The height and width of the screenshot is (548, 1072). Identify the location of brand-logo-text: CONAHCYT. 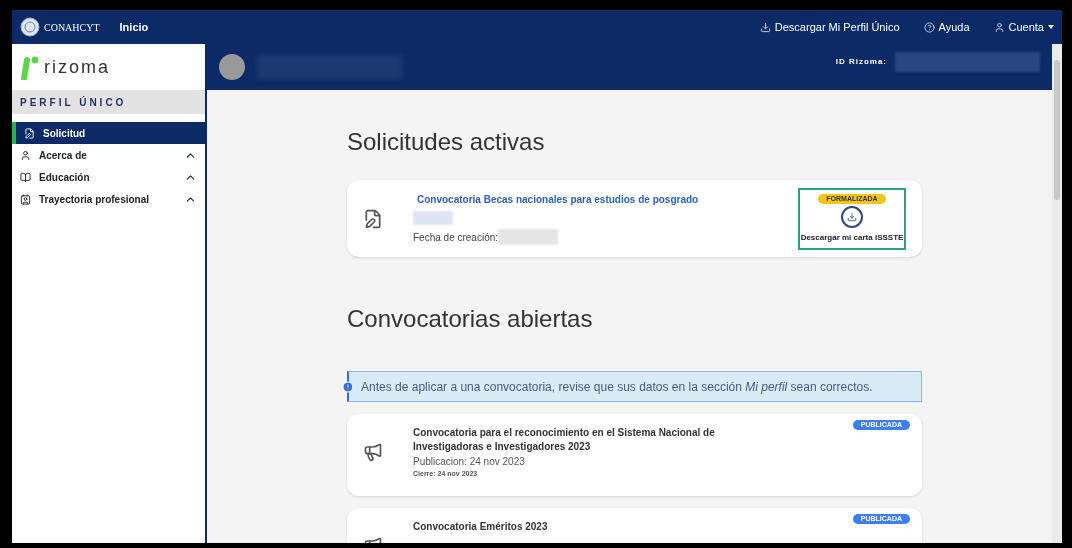
(72, 27).